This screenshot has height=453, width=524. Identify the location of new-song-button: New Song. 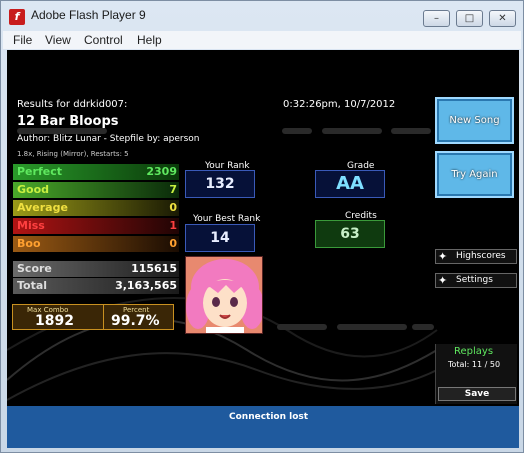
(474, 120).